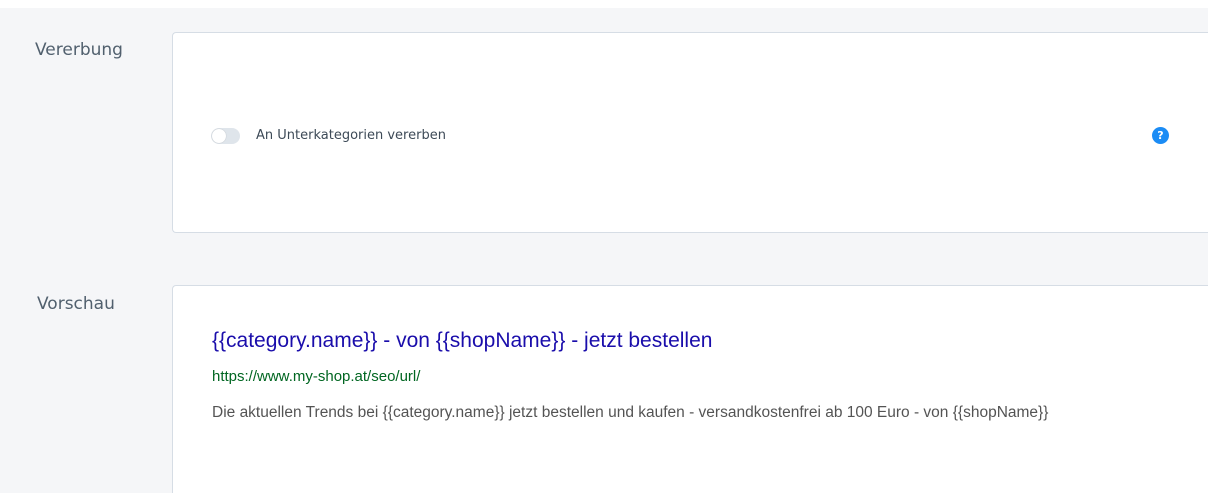 This screenshot has height=493, width=1208. Describe the element at coordinates (76, 304) in the screenshot. I see `preview-section-label: Vorschau` at that location.